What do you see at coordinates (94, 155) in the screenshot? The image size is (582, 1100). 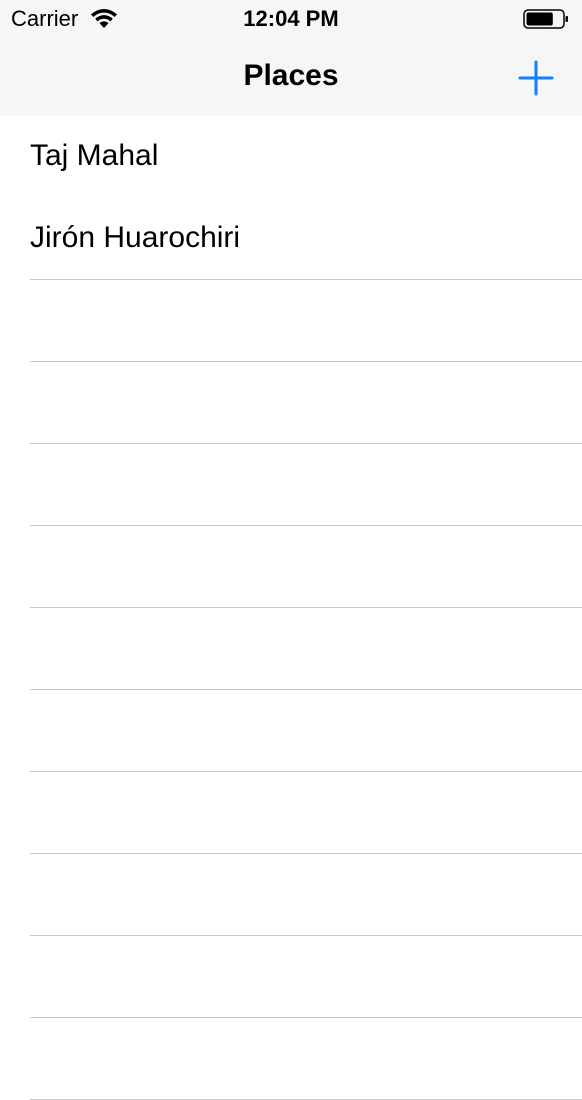 I see `place-label: Taj Mahal` at bounding box center [94, 155].